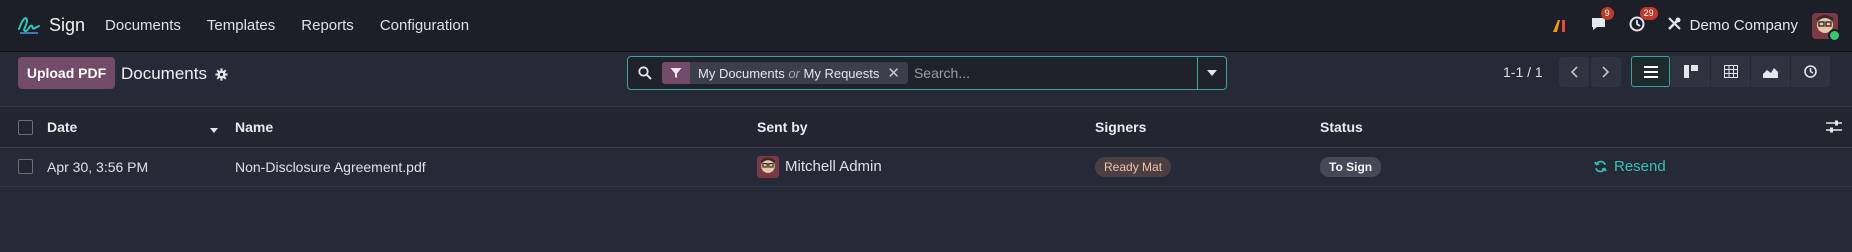  I want to click on view-switcher, so click(1731, 71).